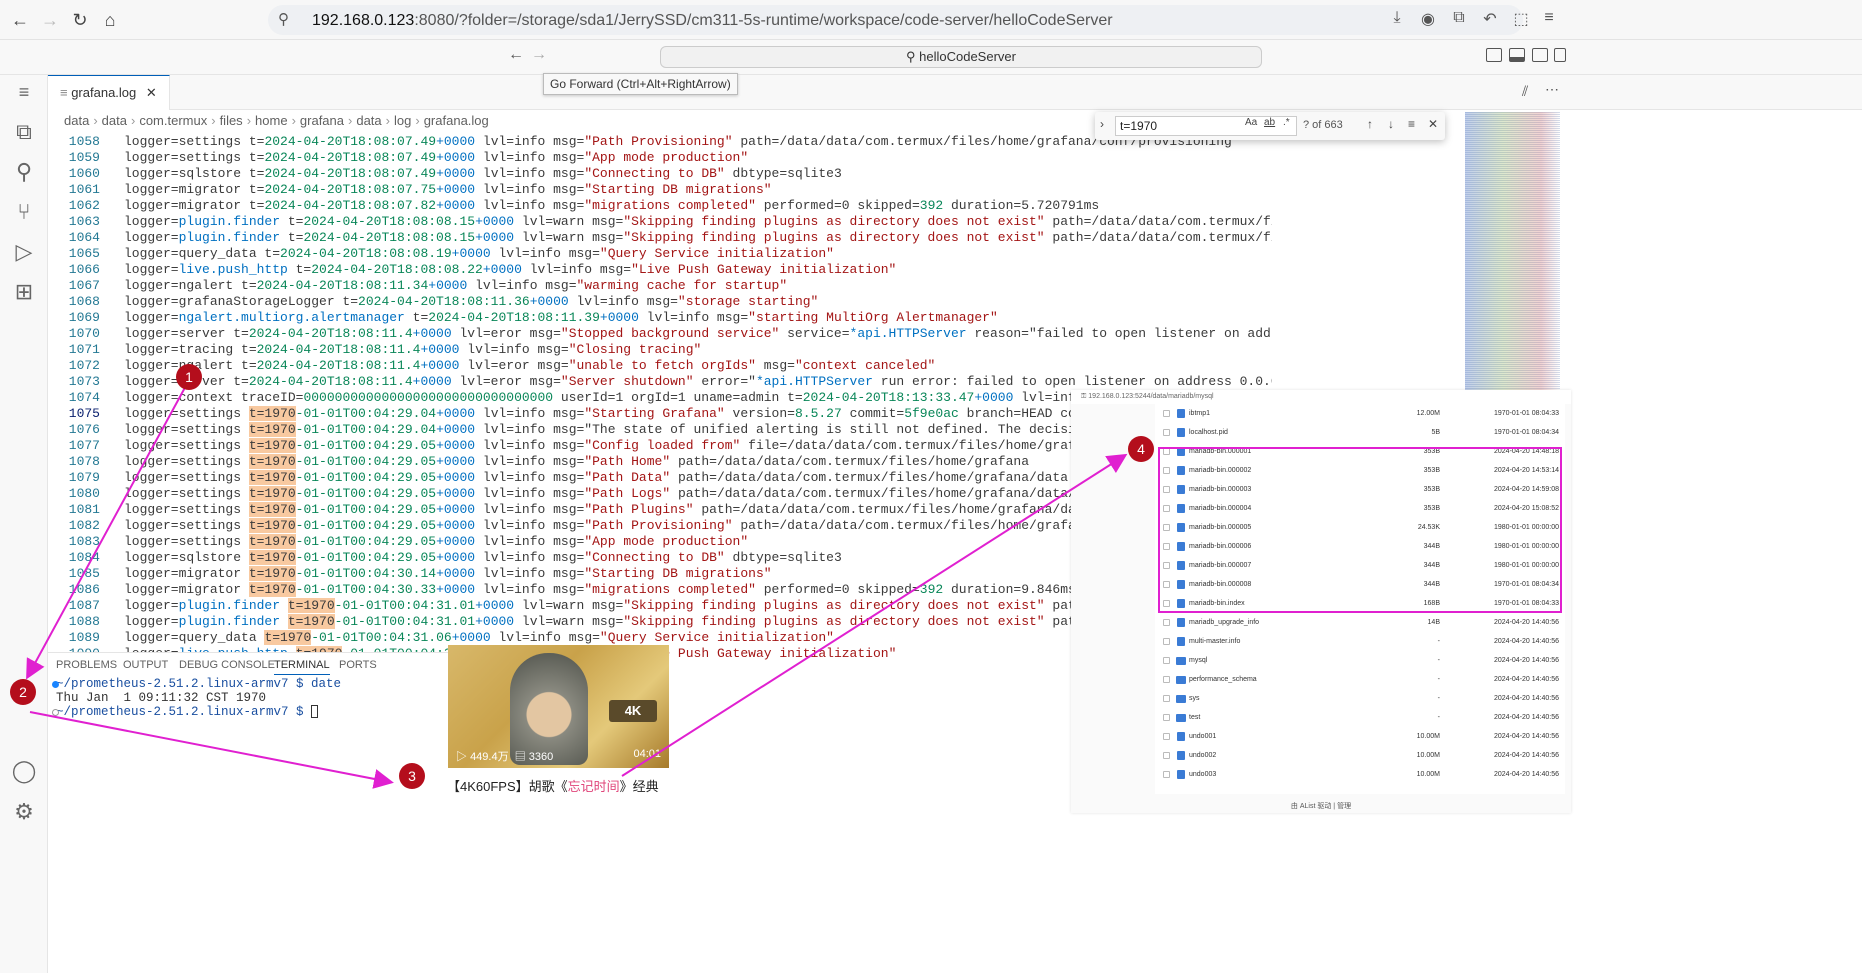 The height and width of the screenshot is (973, 1862). I want to click on folder-row: test - 2024-04-20 14:40:56, so click(1360, 717).